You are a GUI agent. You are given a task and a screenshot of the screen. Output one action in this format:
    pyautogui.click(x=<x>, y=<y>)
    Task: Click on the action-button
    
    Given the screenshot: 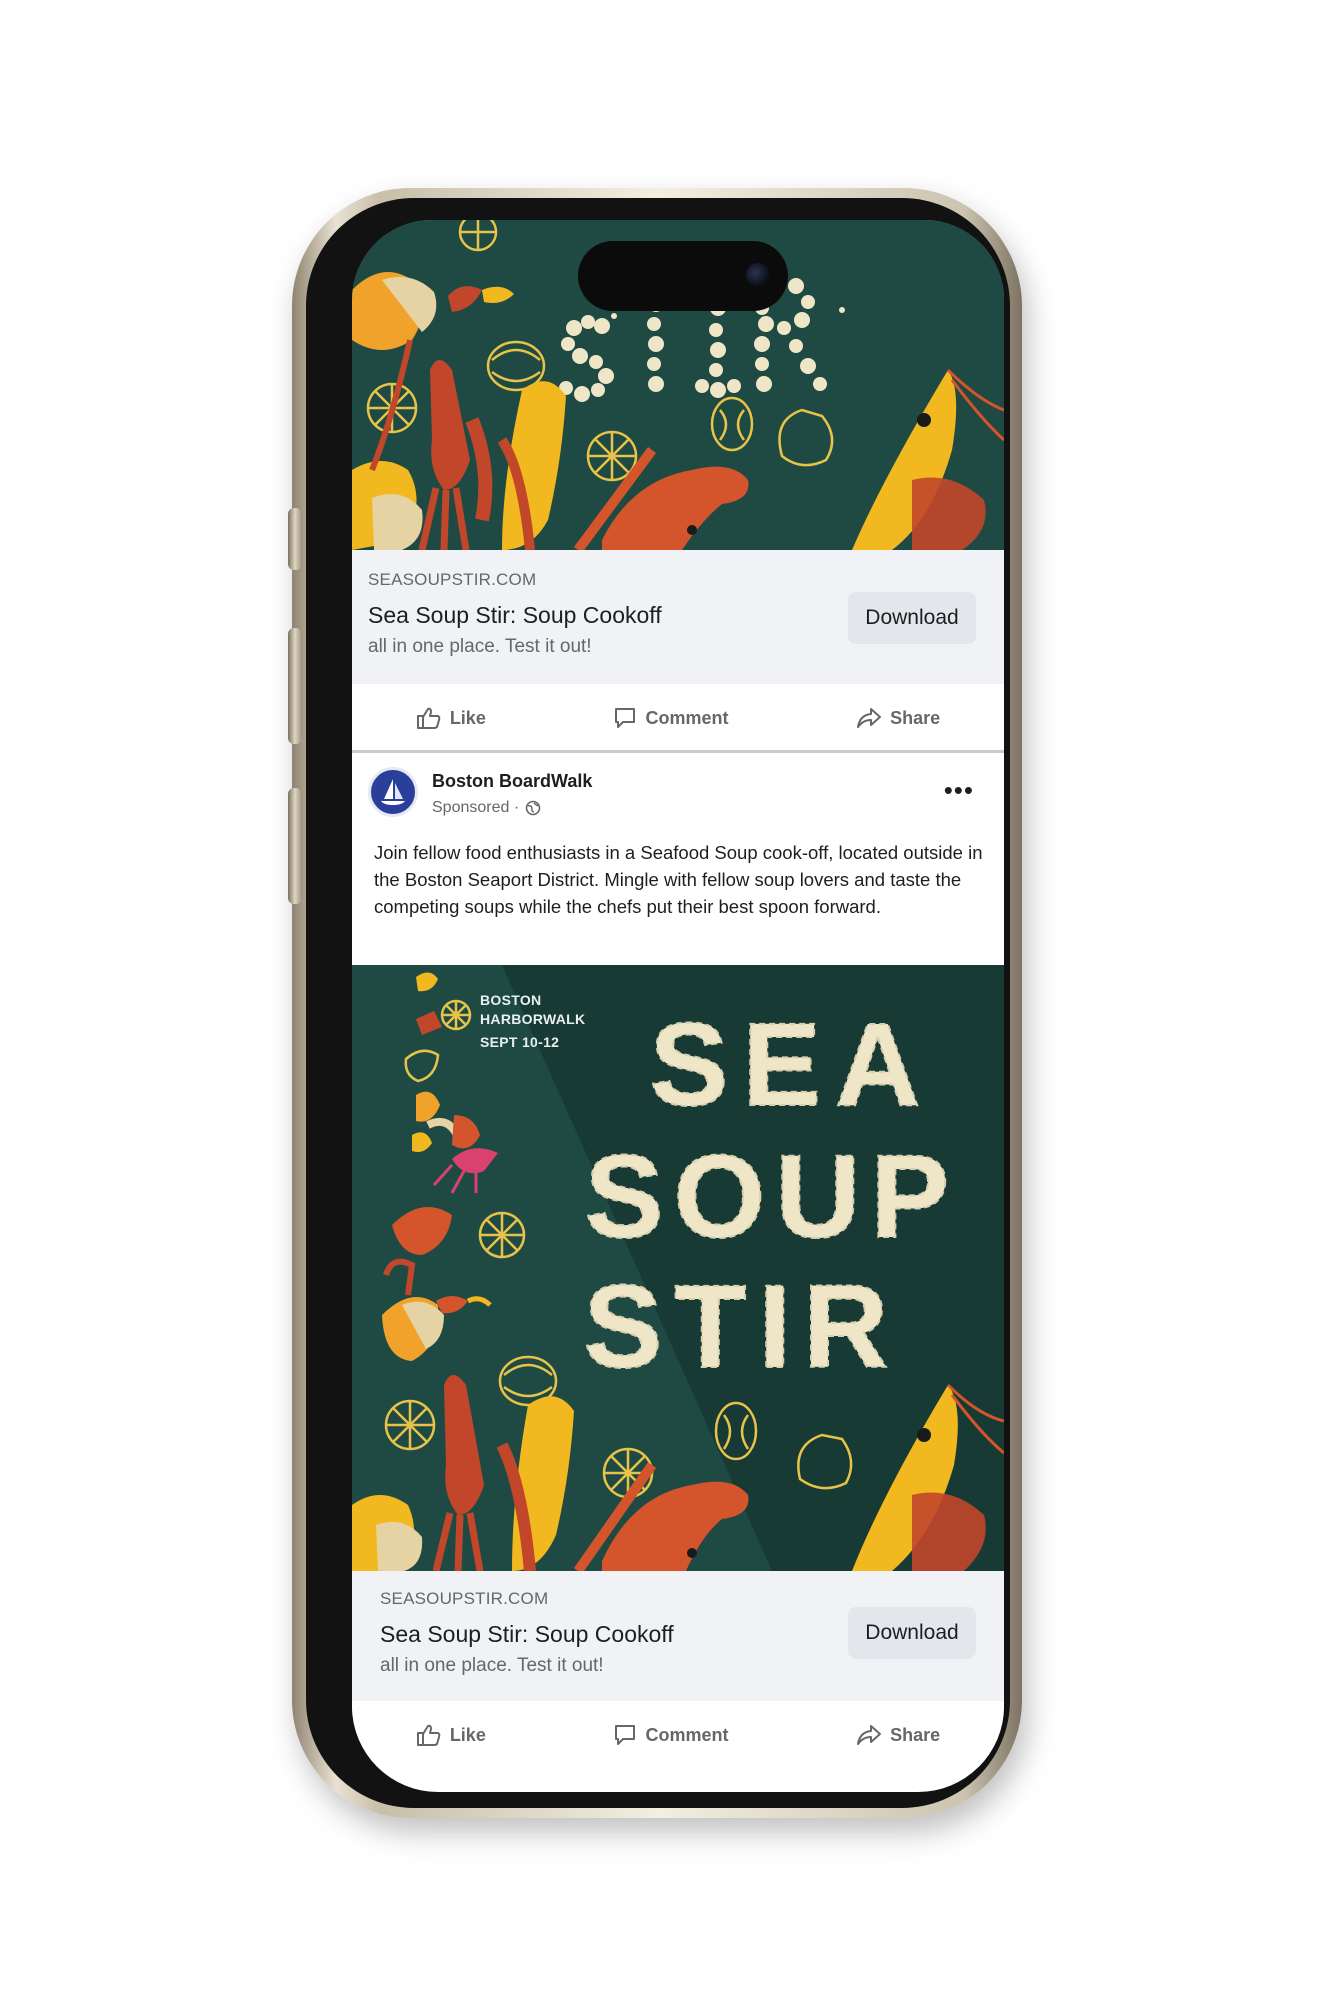 What is the action you would take?
    pyautogui.click(x=295, y=539)
    